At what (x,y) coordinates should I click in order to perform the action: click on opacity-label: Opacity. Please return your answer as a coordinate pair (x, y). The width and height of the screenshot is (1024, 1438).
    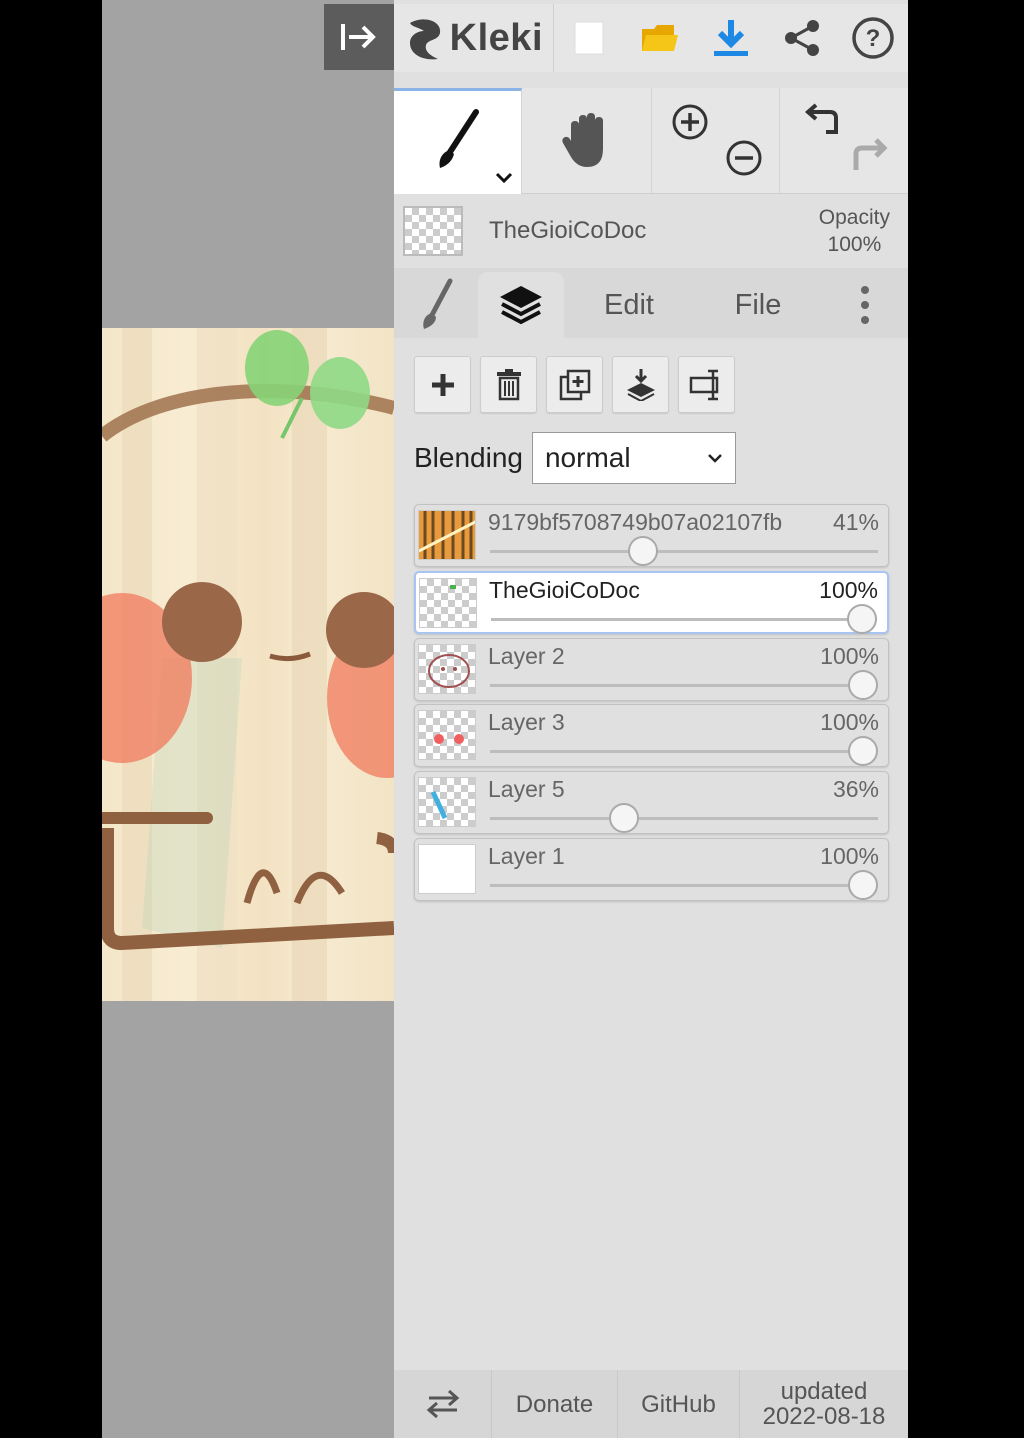
    Looking at the image, I should click on (854, 217).